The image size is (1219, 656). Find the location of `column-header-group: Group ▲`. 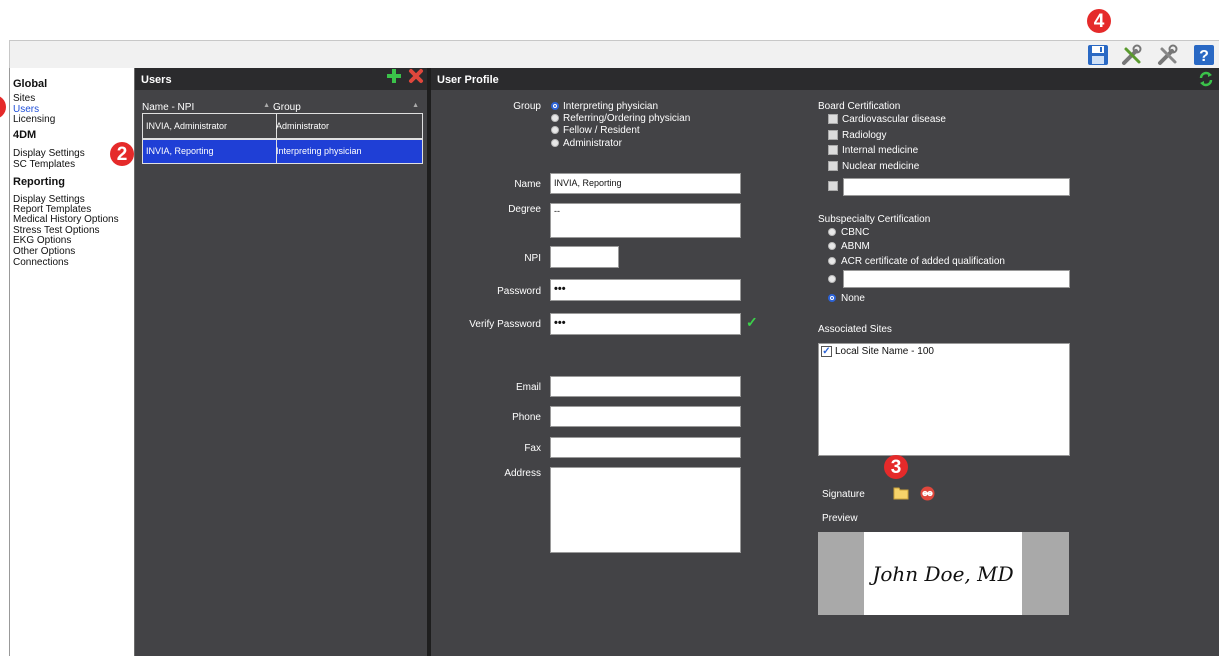

column-header-group: Group ▲ is located at coordinates (346, 107).